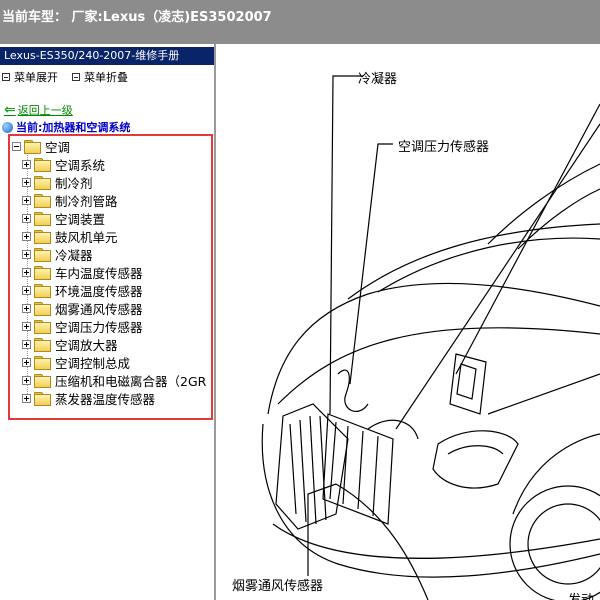 The width and height of the screenshot is (600, 600). I want to click on back-link: ⇐ 返回上一级, so click(38, 110).